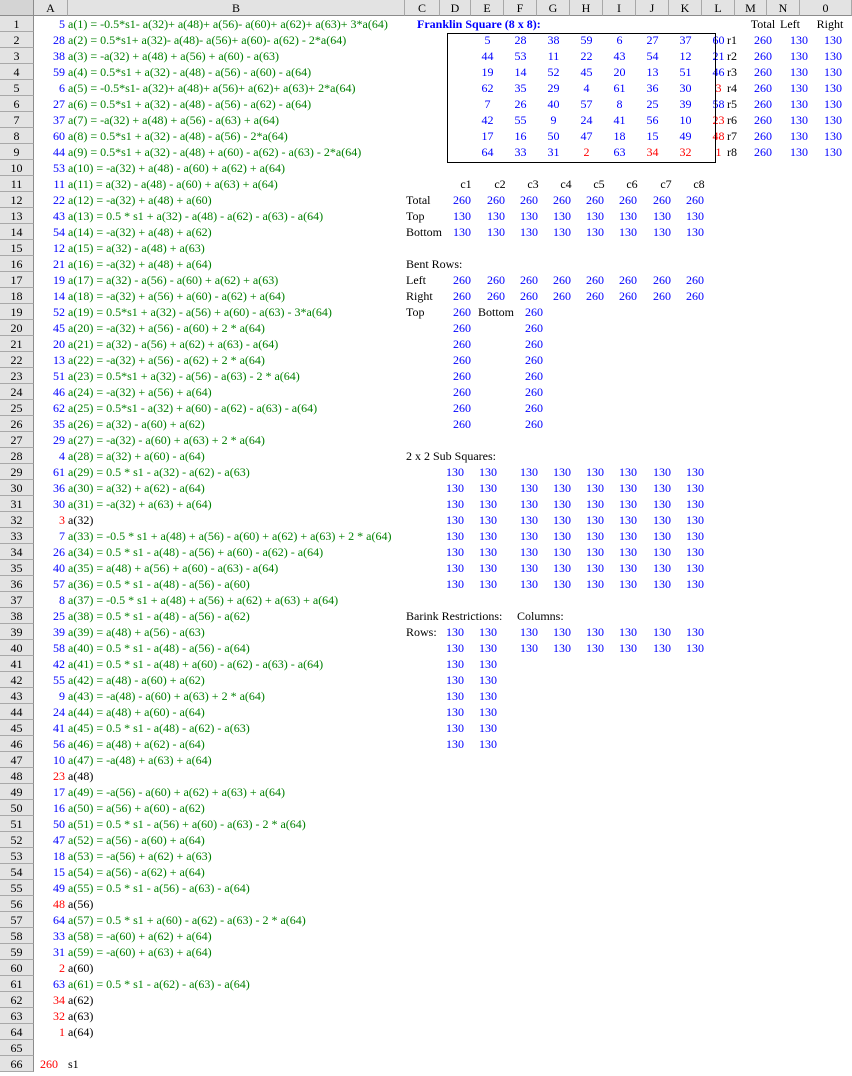  What do you see at coordinates (49, 856) in the screenshot?
I see `a-value-cell: 18` at bounding box center [49, 856].